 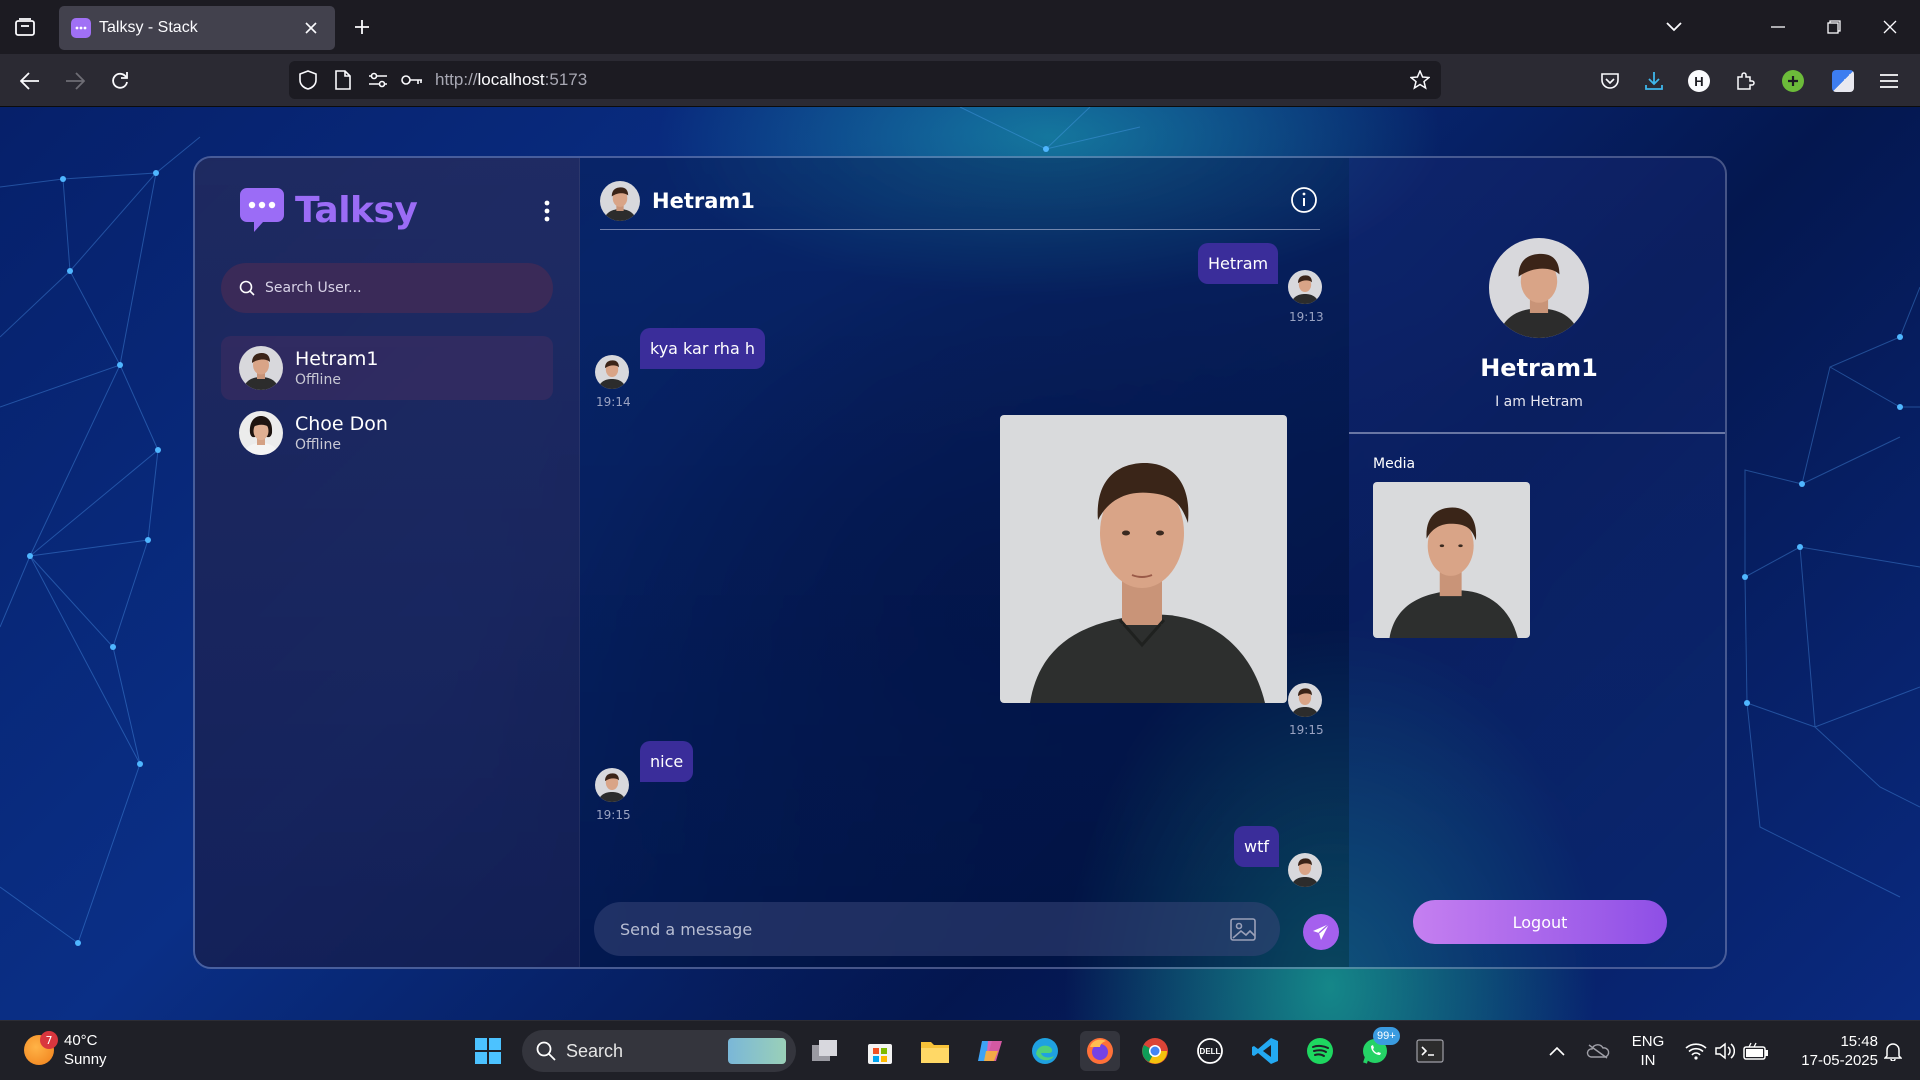 I want to click on browser-tab-bar: Talksy - Stack, so click(x=960, y=27).